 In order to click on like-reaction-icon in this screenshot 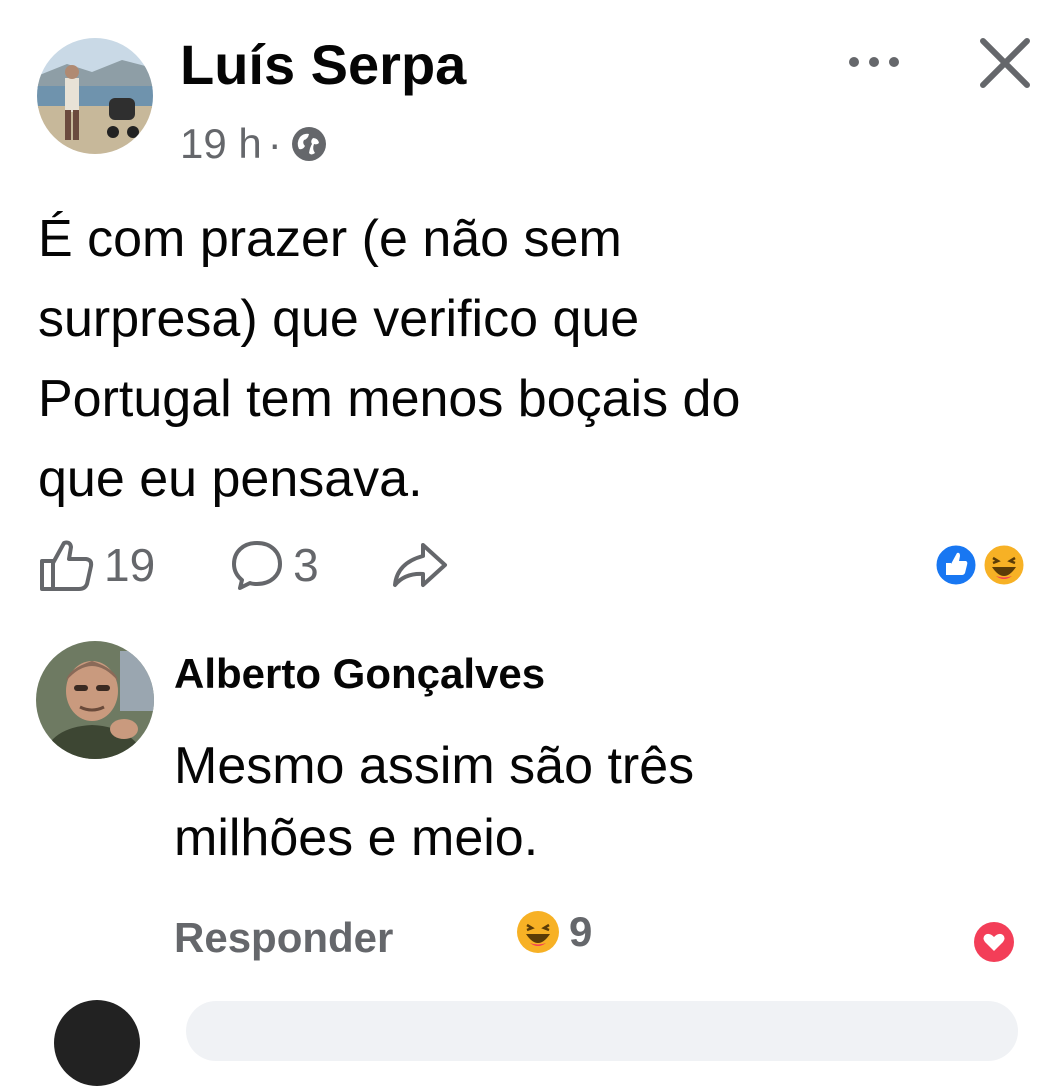, I will do `click(956, 565)`.